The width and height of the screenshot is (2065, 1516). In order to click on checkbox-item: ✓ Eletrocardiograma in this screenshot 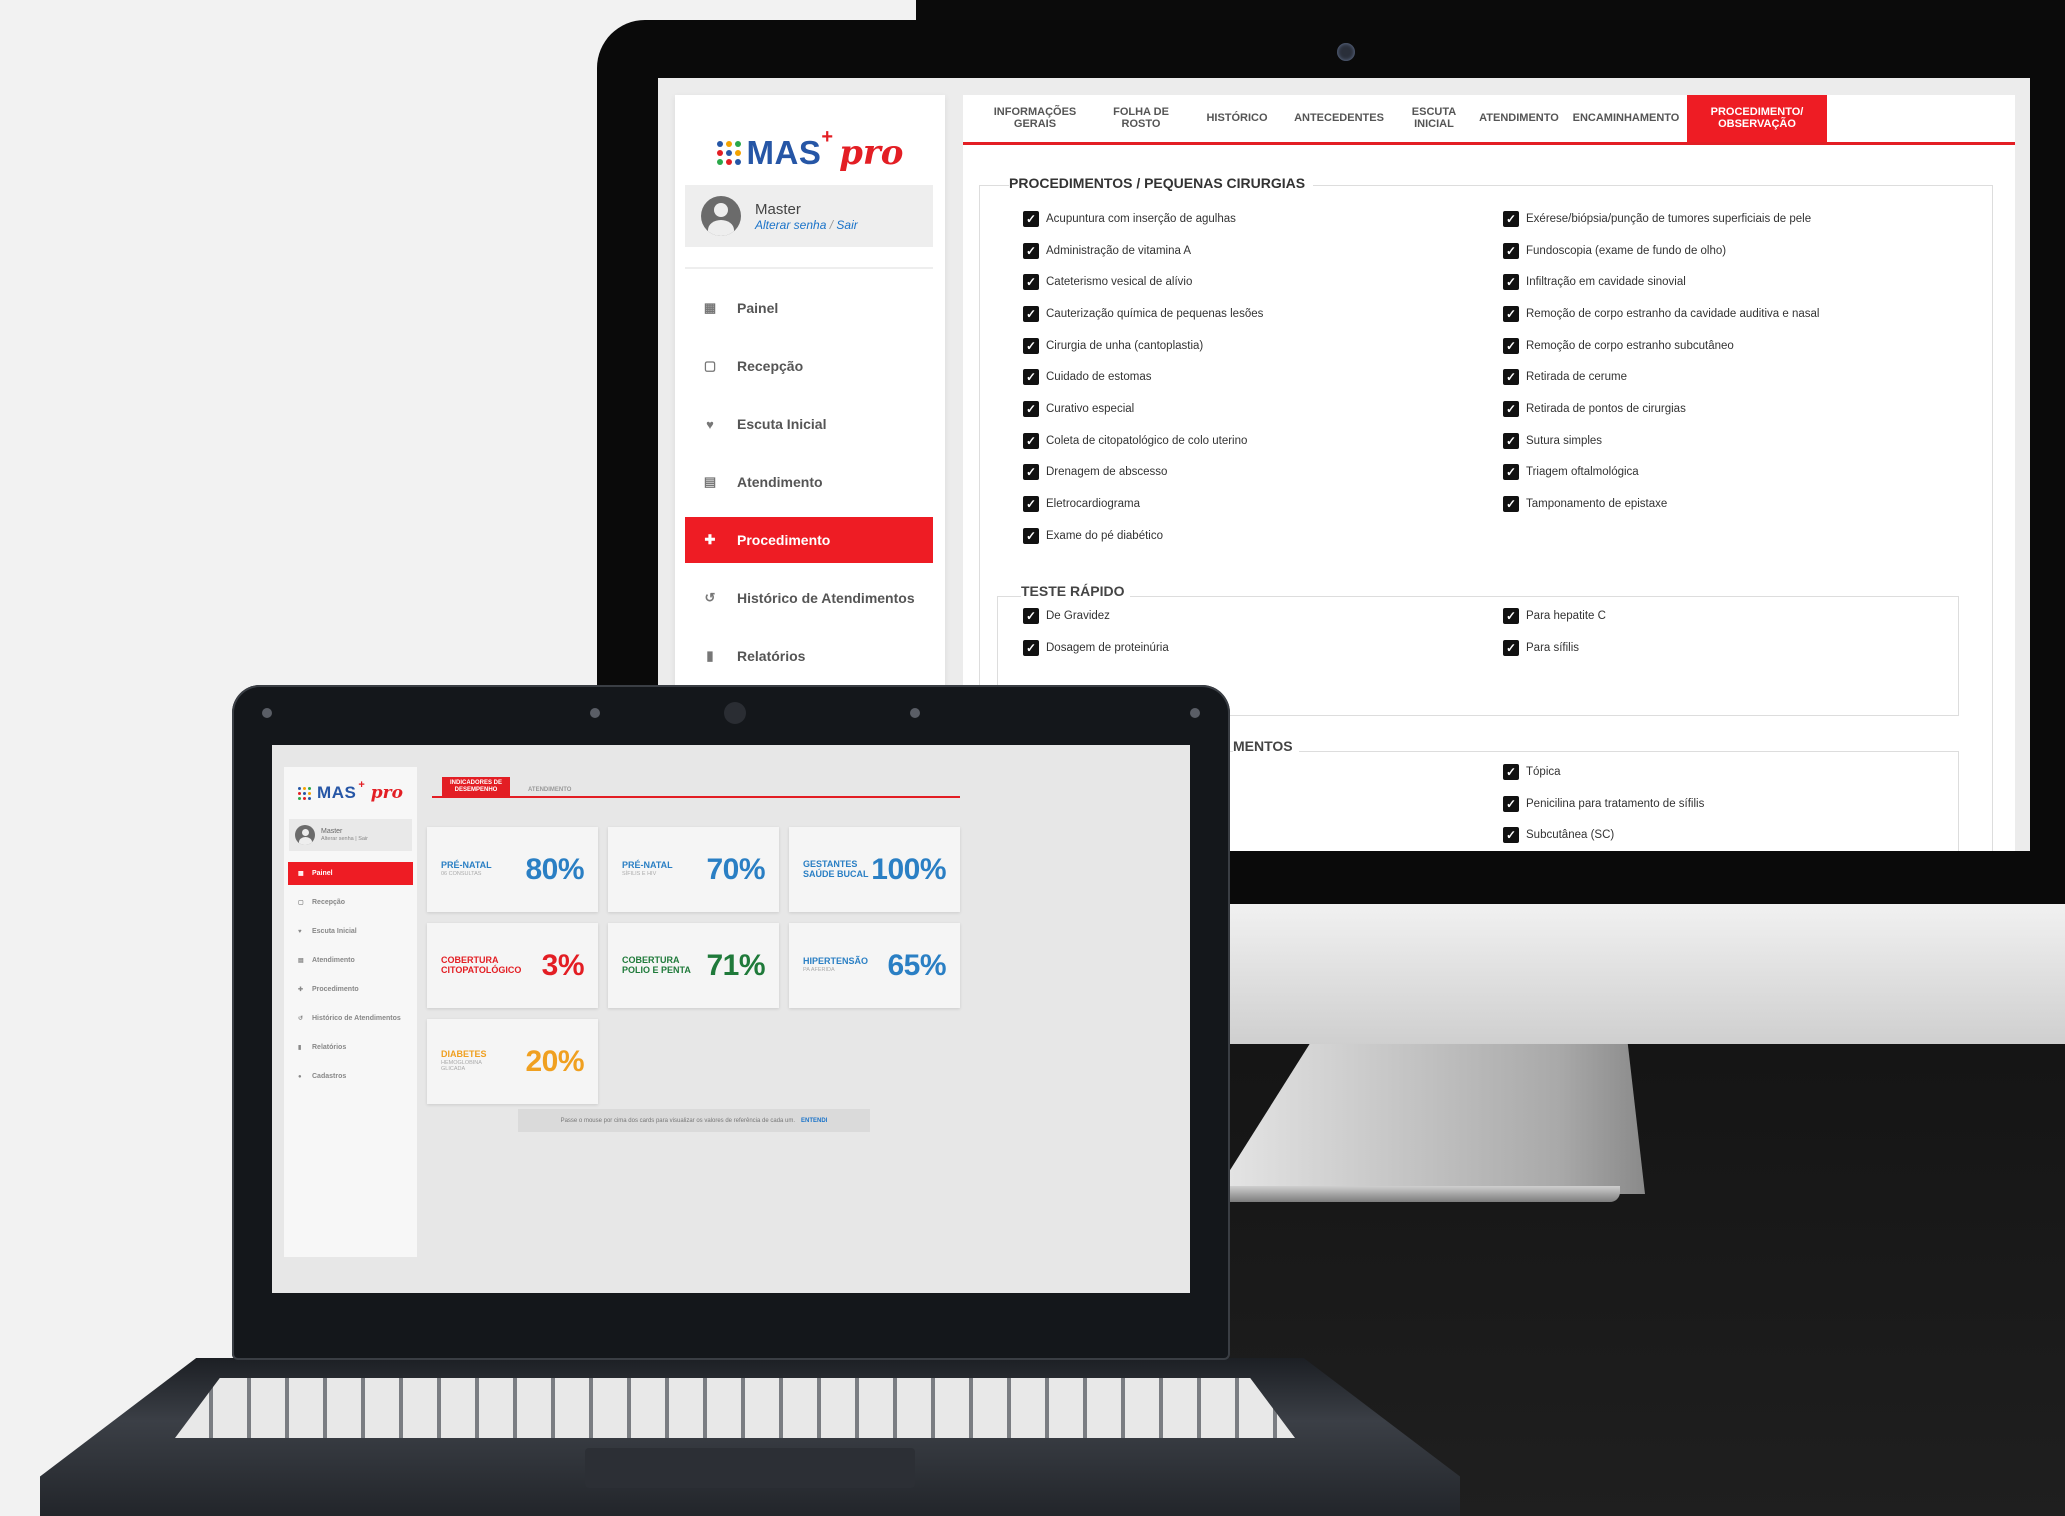, I will do `click(1243, 504)`.